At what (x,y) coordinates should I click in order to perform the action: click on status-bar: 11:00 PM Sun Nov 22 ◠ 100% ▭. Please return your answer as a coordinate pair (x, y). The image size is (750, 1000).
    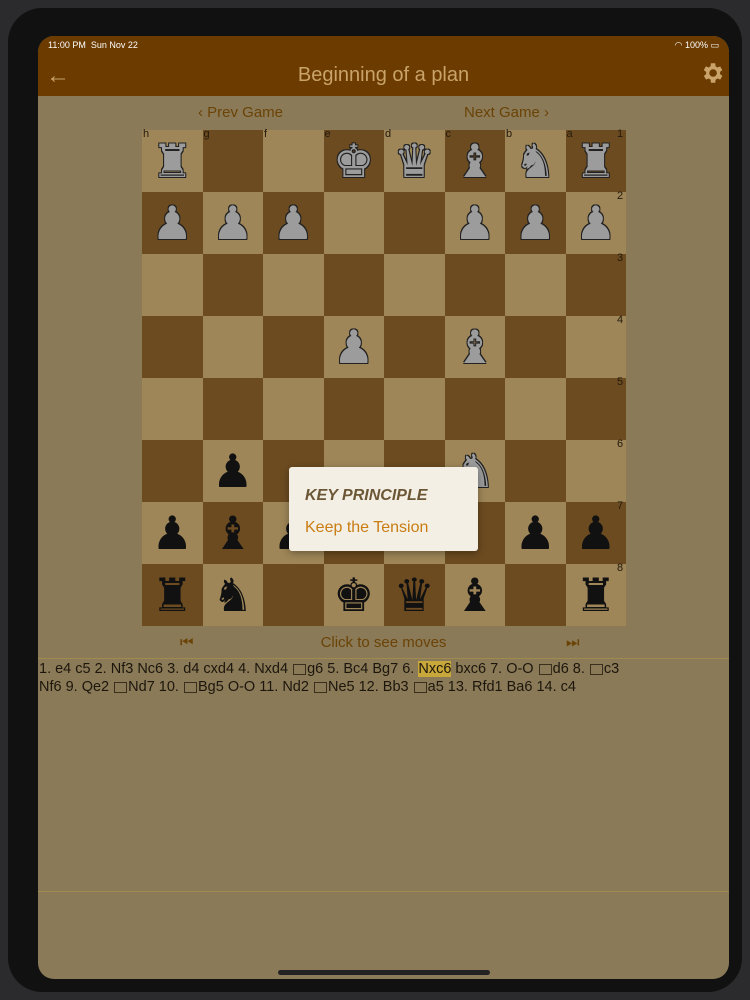
    Looking at the image, I should click on (383, 45).